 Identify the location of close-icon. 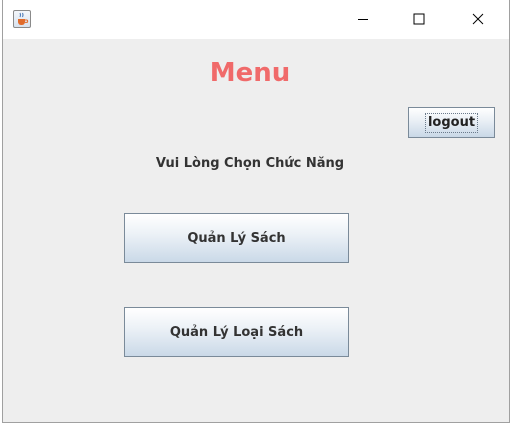
(478, 19).